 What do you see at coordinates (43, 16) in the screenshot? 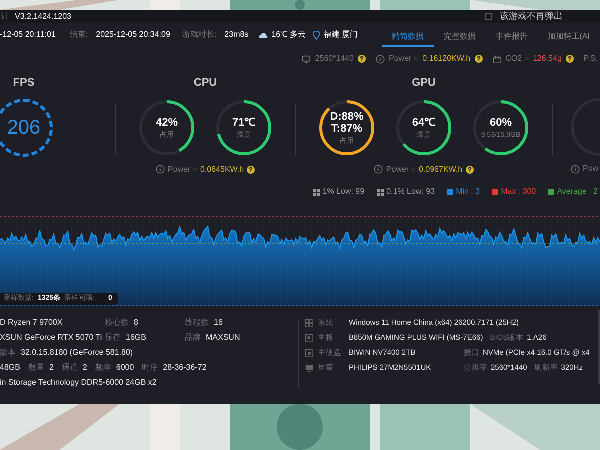
I see `version-text: V3.2.1424.1203` at bounding box center [43, 16].